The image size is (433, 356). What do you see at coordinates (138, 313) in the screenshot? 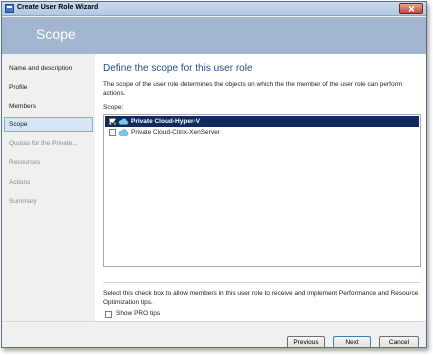
I see `show-pro-tips-label: Show PRO tips` at bounding box center [138, 313].